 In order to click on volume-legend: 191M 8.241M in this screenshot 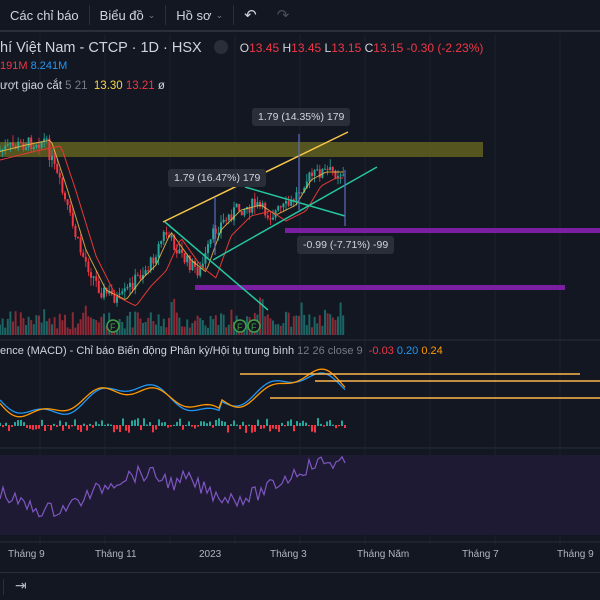, I will do `click(33, 66)`.